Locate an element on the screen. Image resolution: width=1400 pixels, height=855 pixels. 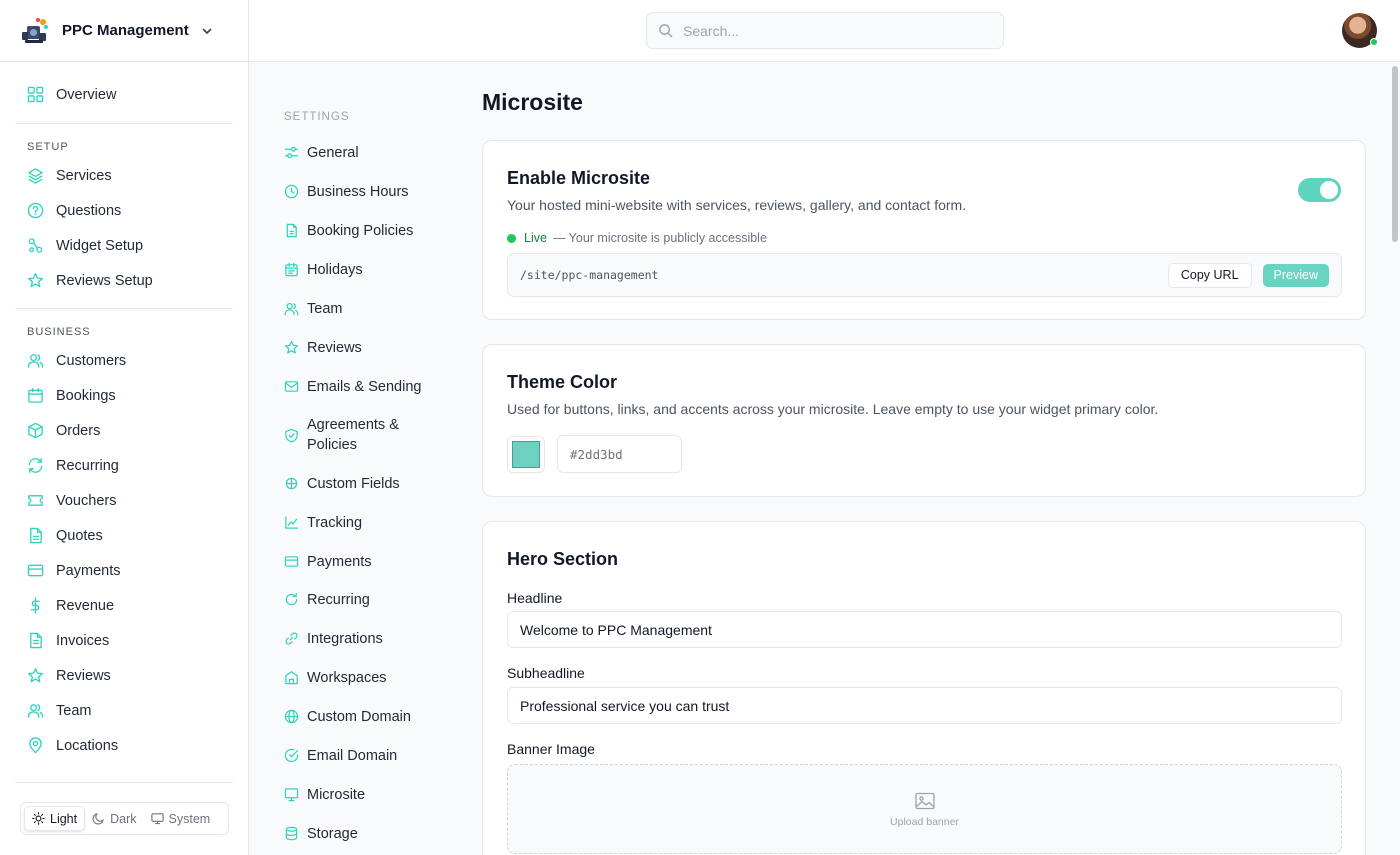
star-icon is located at coordinates (35, 675).